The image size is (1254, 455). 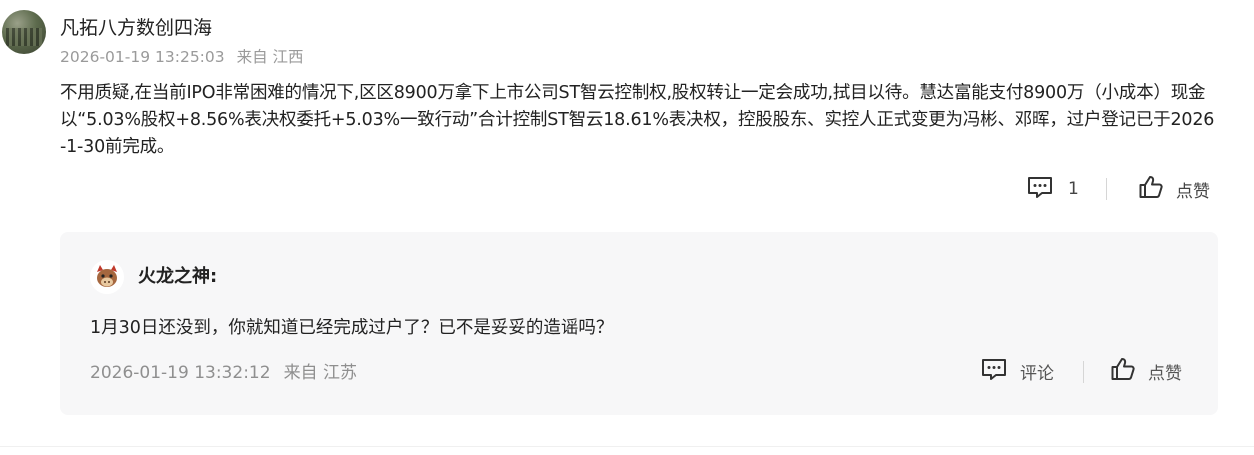 What do you see at coordinates (136, 26) in the screenshot?
I see `post-author-name: 凡拓八方数创四海` at bounding box center [136, 26].